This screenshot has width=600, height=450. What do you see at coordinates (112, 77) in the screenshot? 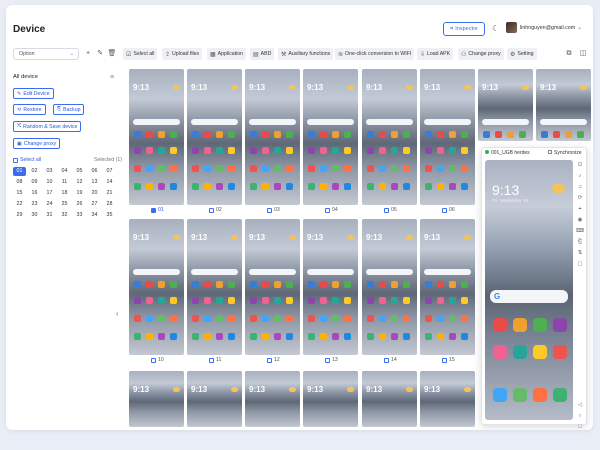
I see `menu-icon: ≡` at bounding box center [112, 77].